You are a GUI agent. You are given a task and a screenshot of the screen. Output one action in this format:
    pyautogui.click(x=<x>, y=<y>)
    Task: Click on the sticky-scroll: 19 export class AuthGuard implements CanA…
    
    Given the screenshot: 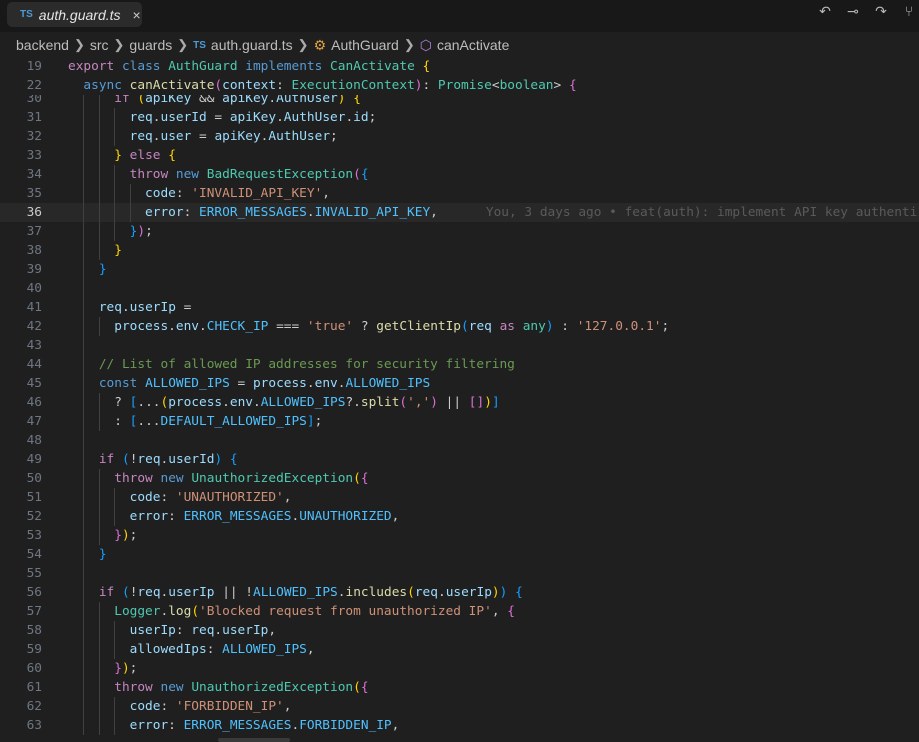 What is the action you would take?
    pyautogui.click(x=459, y=76)
    